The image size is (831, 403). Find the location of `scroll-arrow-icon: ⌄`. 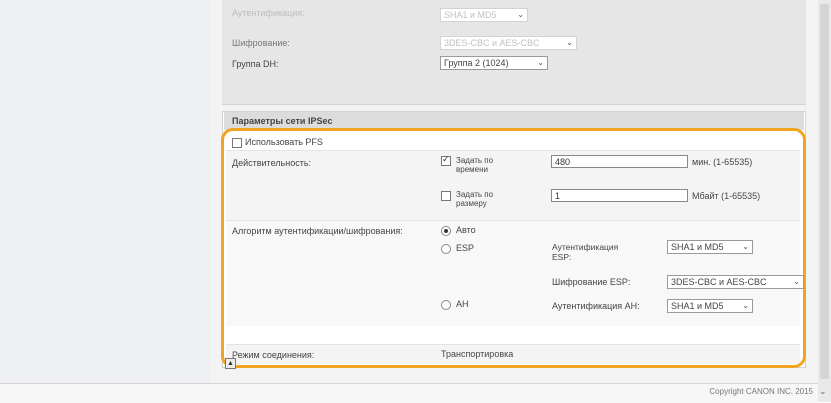

scroll-arrow-icon: ⌄ is located at coordinates (823, 391).